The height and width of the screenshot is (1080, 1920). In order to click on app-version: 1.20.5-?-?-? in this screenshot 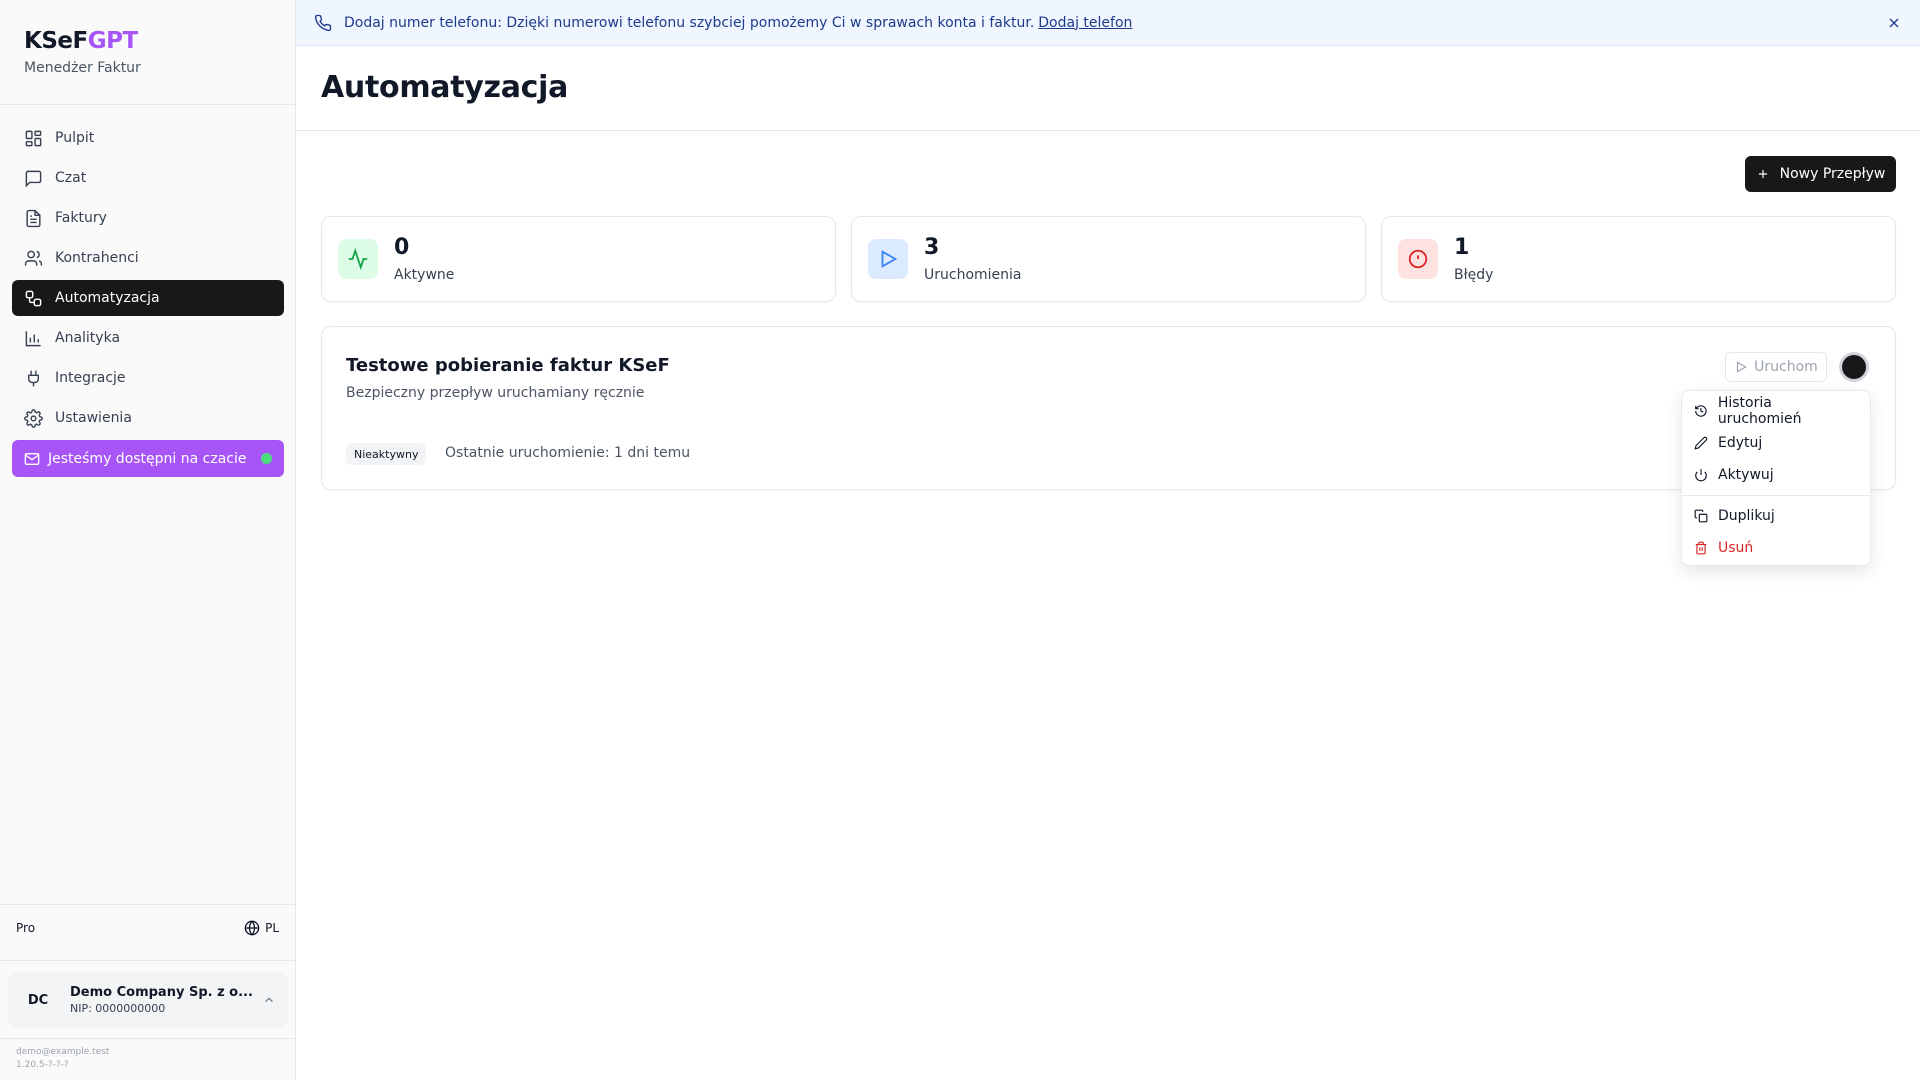, I will do `click(42, 1065)`.